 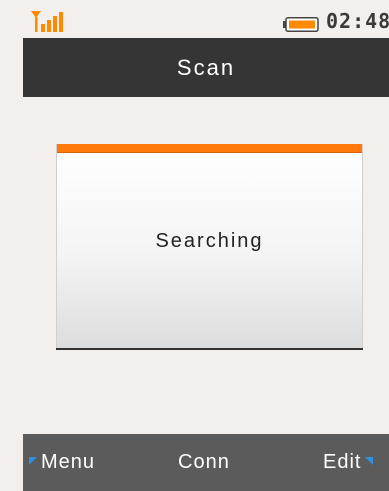 I want to click on page-title: Scan, so click(x=206, y=67).